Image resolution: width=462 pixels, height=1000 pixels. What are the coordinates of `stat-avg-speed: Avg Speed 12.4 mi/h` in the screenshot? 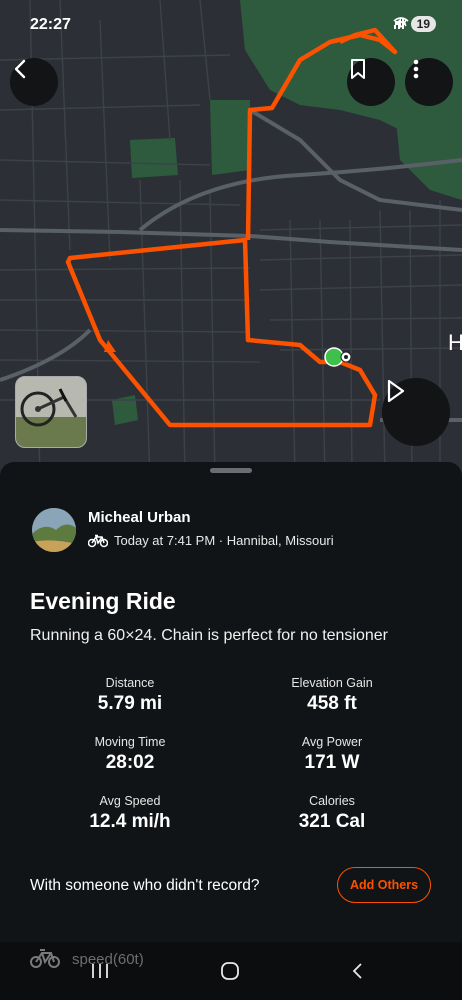 It's located at (130, 813).